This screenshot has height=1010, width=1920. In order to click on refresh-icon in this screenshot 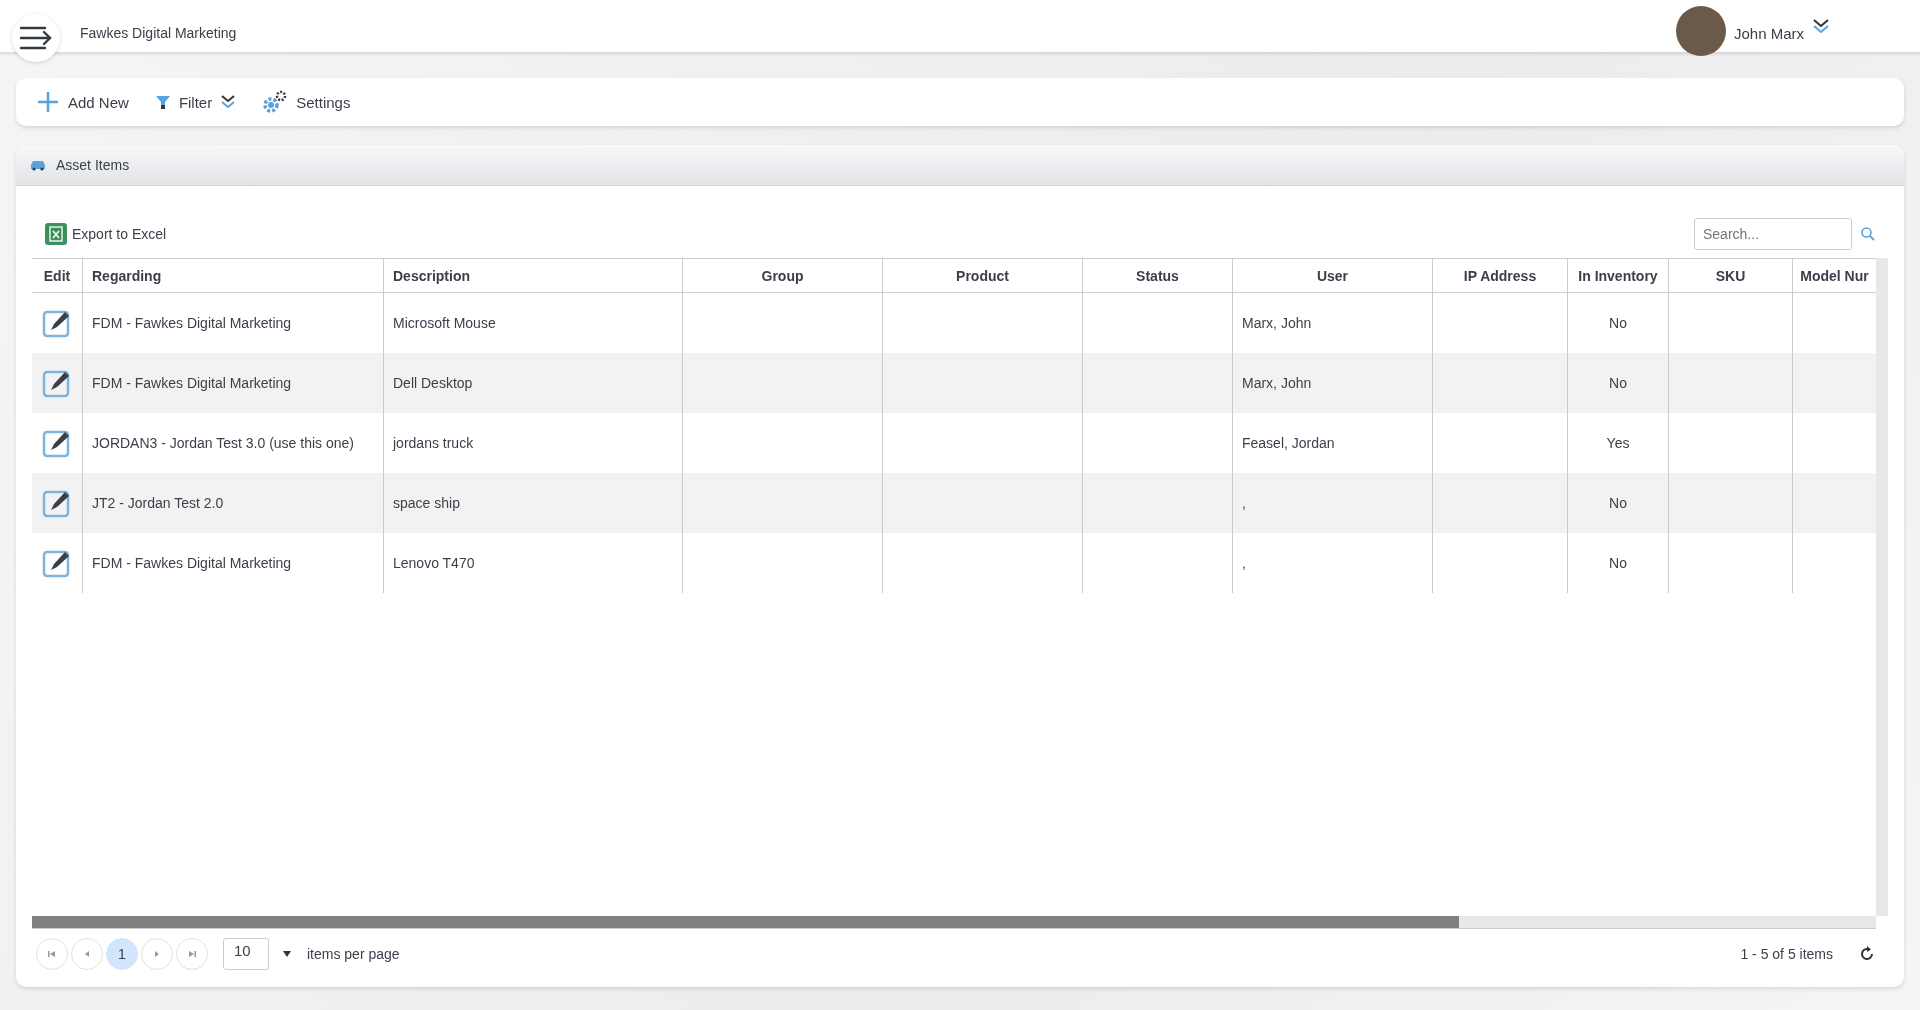, I will do `click(1867, 954)`.